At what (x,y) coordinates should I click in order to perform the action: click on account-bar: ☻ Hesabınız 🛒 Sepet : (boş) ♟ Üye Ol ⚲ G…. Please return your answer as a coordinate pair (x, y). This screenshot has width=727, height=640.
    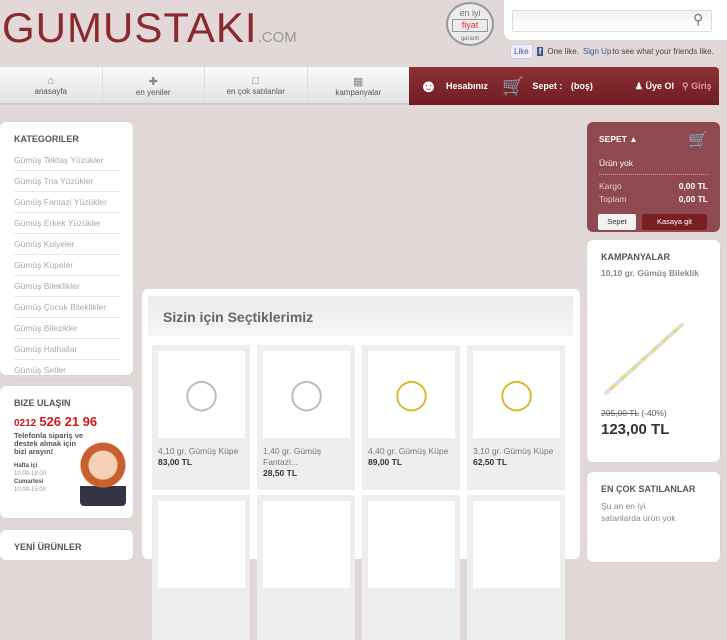
    Looking at the image, I should click on (564, 86).